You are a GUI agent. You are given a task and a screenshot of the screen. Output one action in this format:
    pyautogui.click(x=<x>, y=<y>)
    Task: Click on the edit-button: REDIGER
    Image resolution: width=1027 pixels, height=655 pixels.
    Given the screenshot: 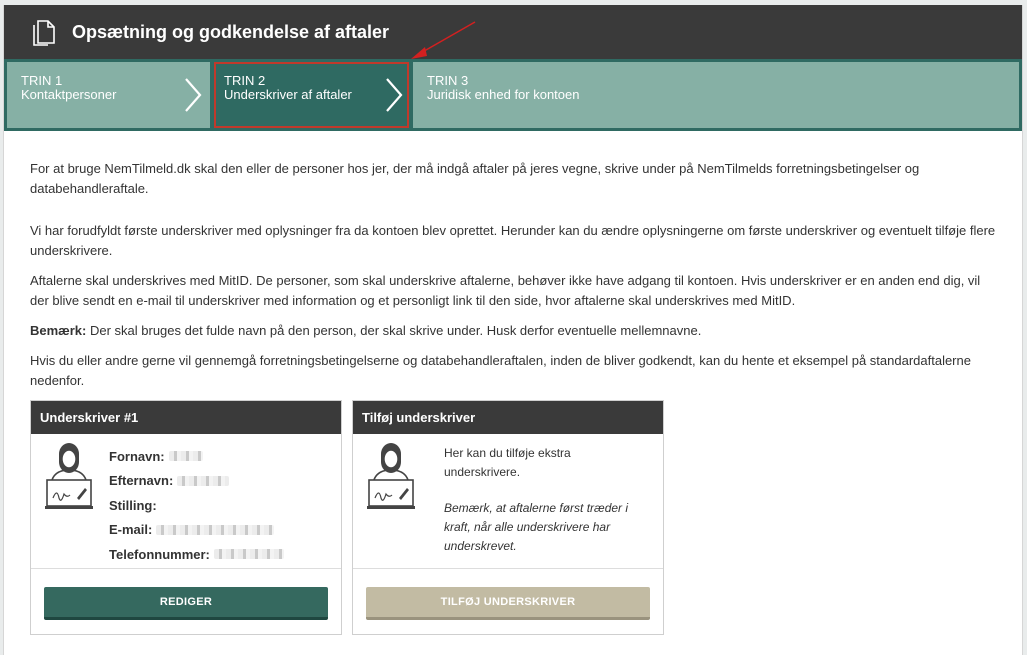 What is the action you would take?
    pyautogui.click(x=186, y=603)
    